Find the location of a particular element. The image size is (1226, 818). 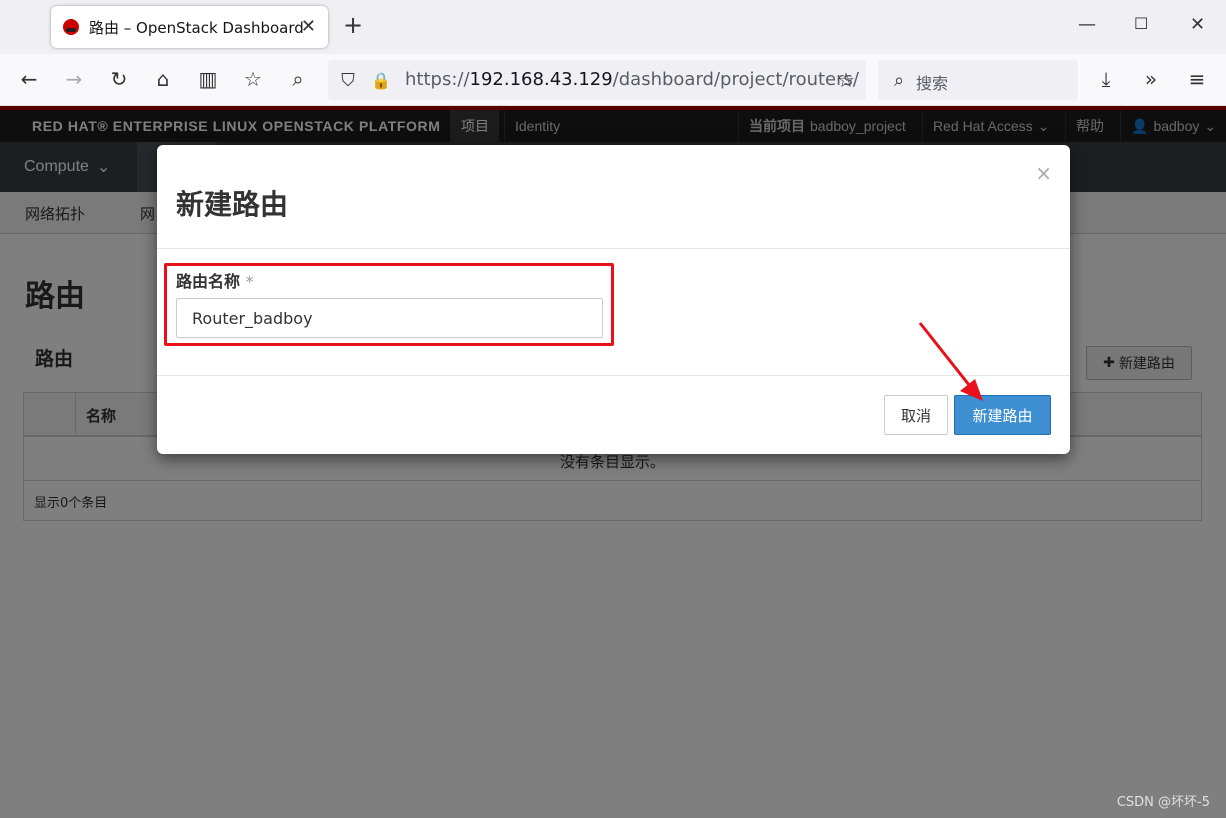

shield-icon: ⛉ is located at coordinates (348, 80).